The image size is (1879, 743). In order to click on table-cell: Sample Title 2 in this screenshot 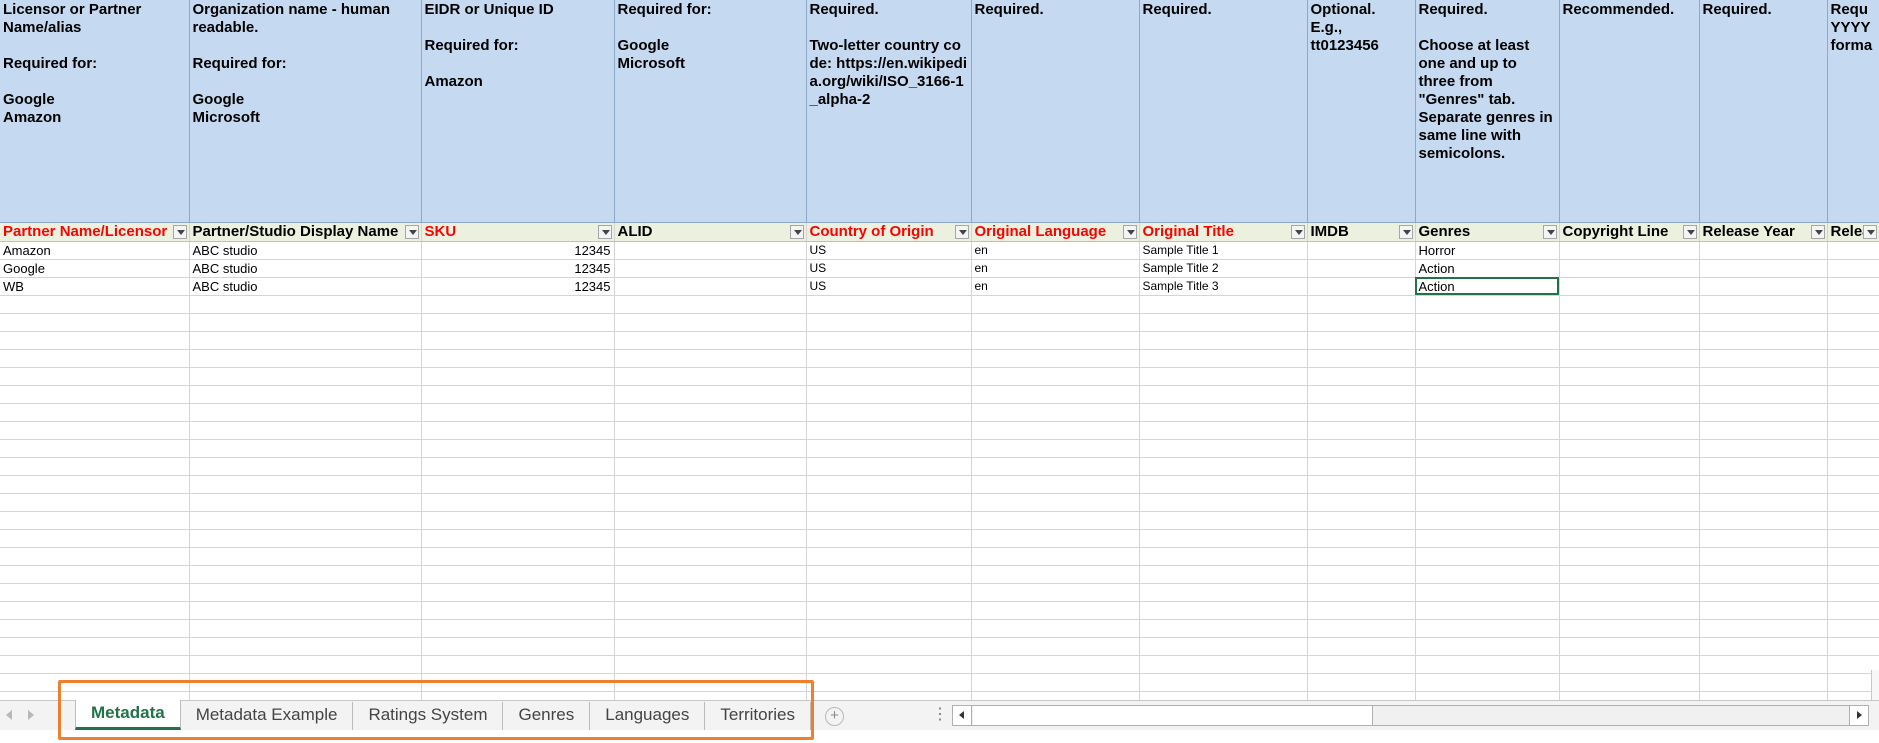, I will do `click(1223, 268)`.